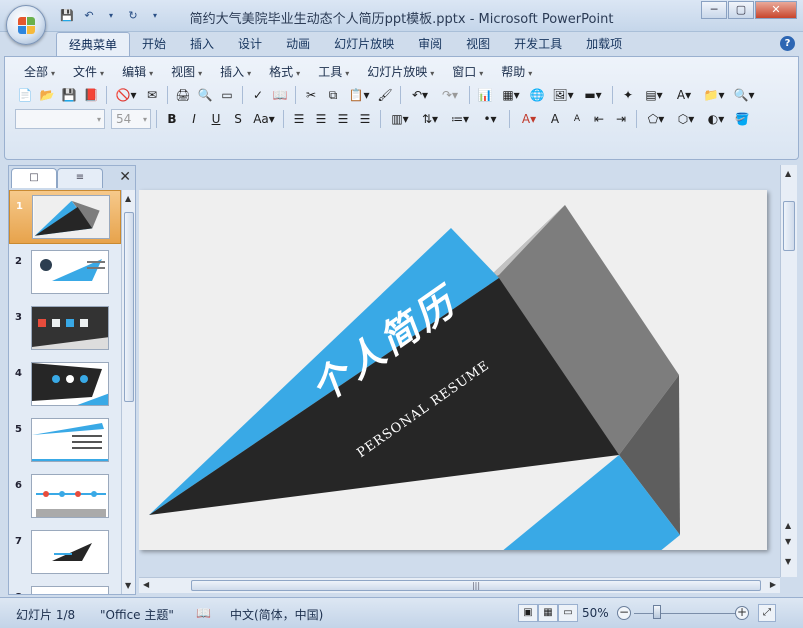 The width and height of the screenshot is (803, 628). What do you see at coordinates (744, 95) in the screenshot?
I see `find-icon: 🔍▾` at bounding box center [744, 95].